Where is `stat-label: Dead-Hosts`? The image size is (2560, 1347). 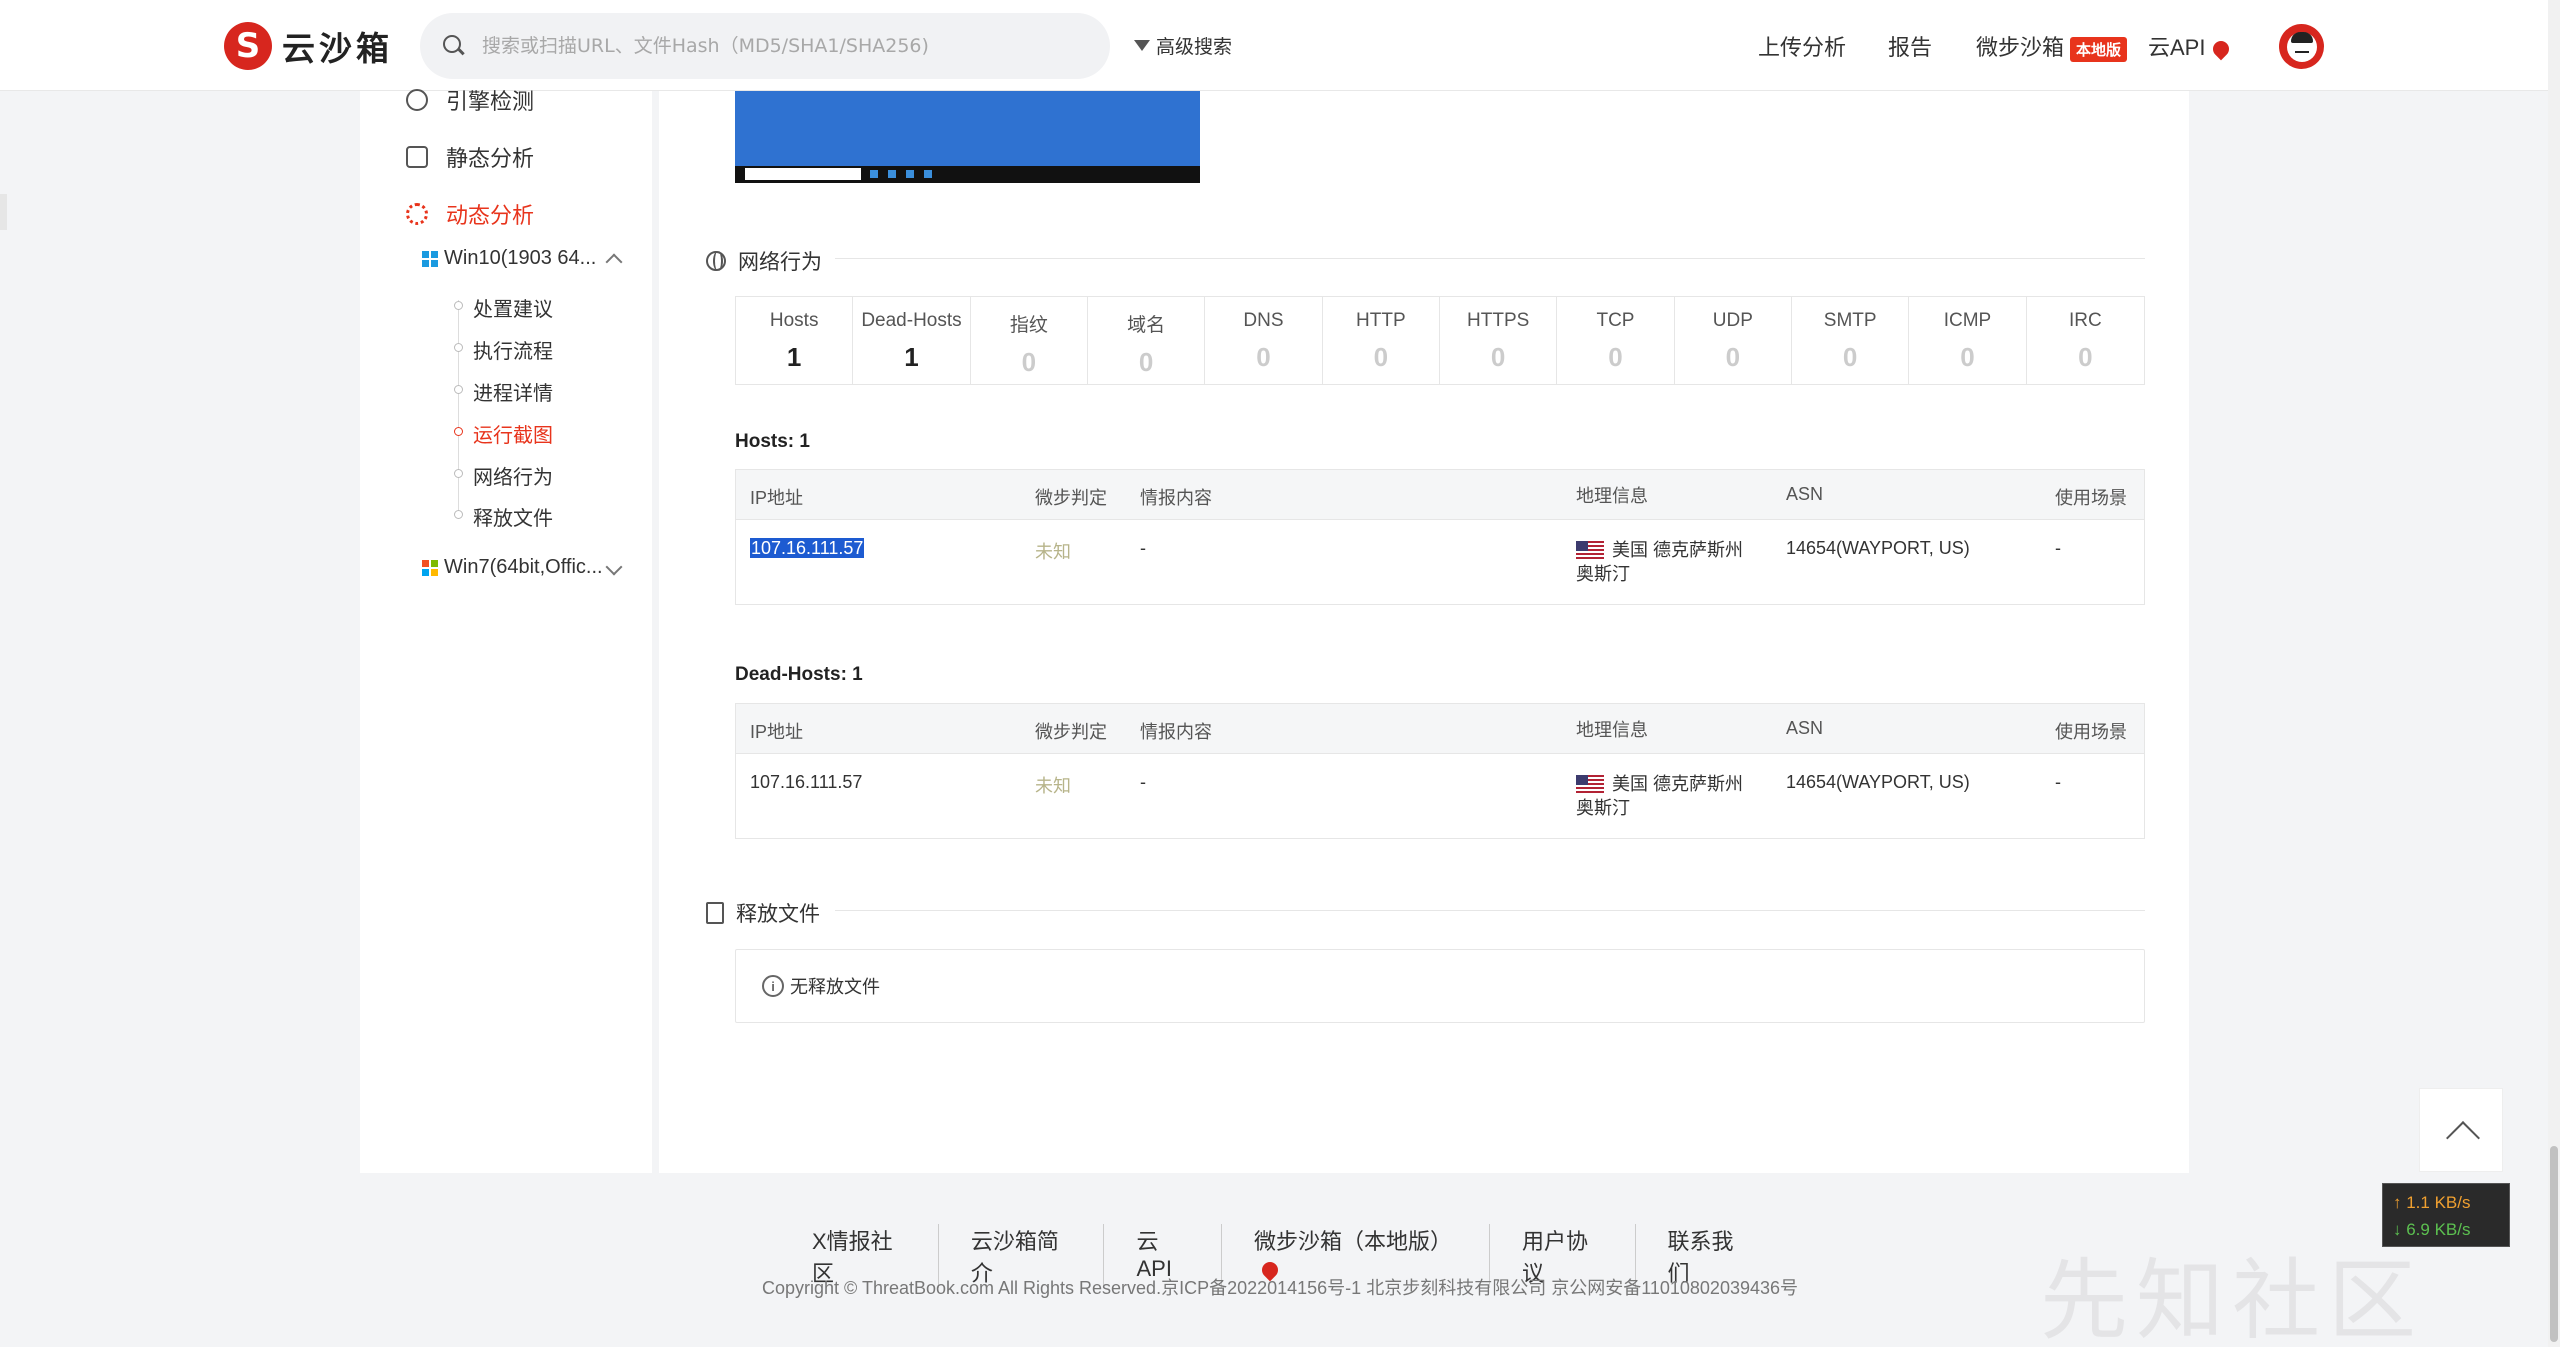
stat-label: Dead-Hosts is located at coordinates (911, 320).